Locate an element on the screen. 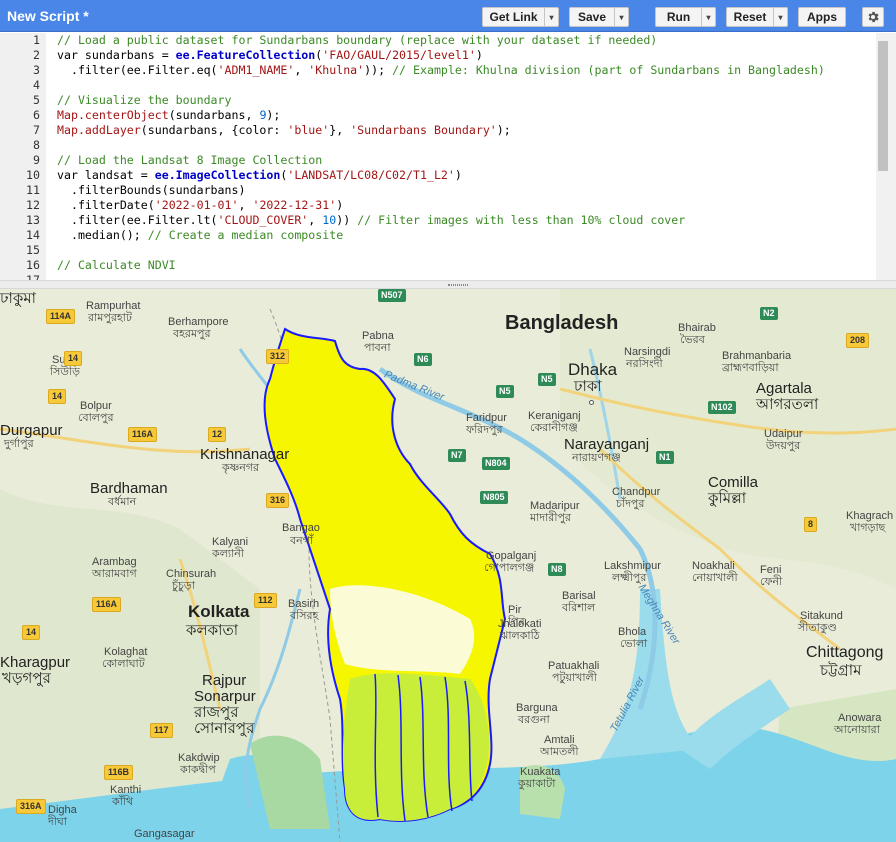 The width and height of the screenshot is (896, 842). map-label: সিউড়ি is located at coordinates (65, 372).